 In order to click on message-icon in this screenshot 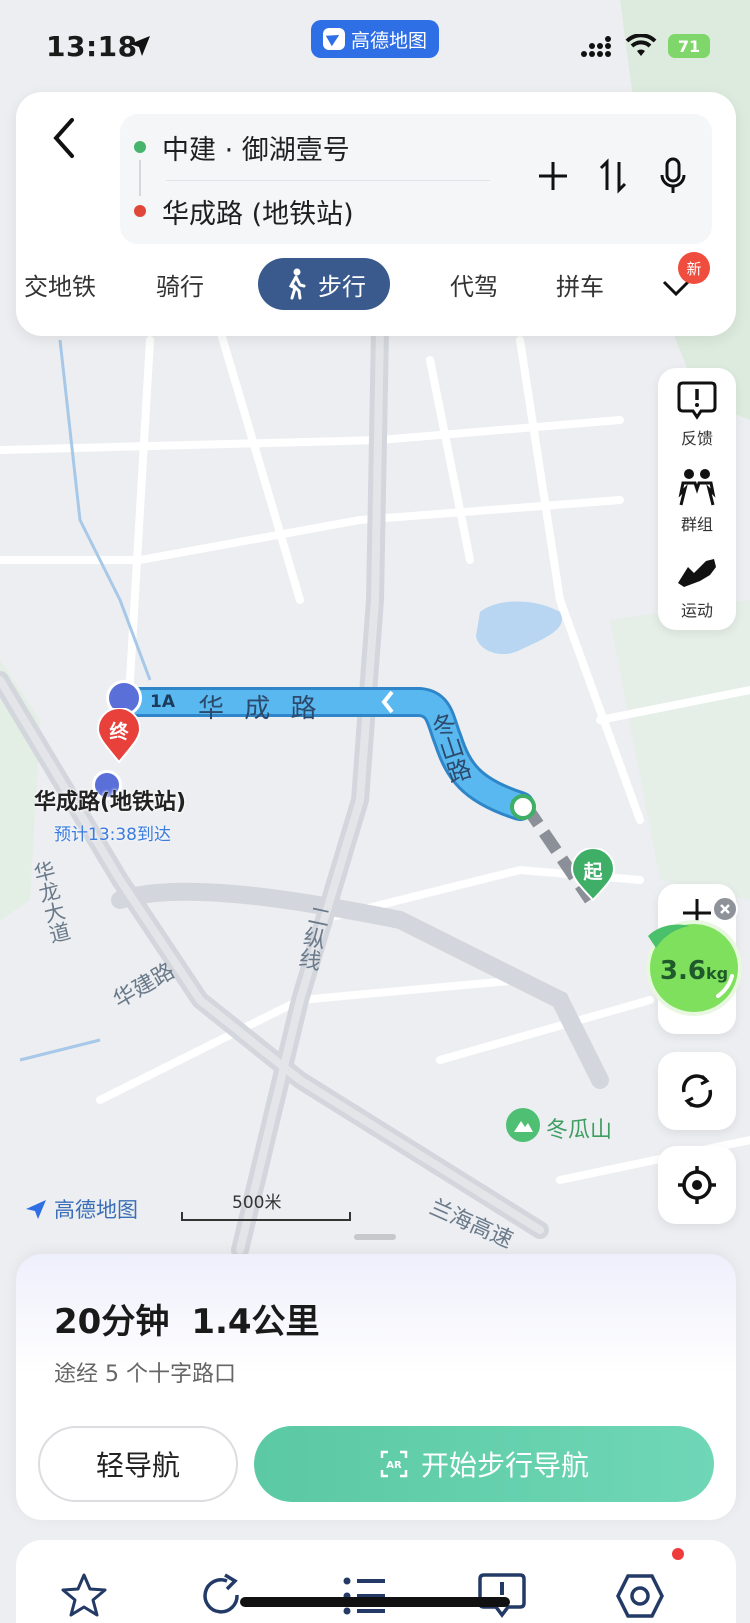, I will do `click(502, 1595)`.